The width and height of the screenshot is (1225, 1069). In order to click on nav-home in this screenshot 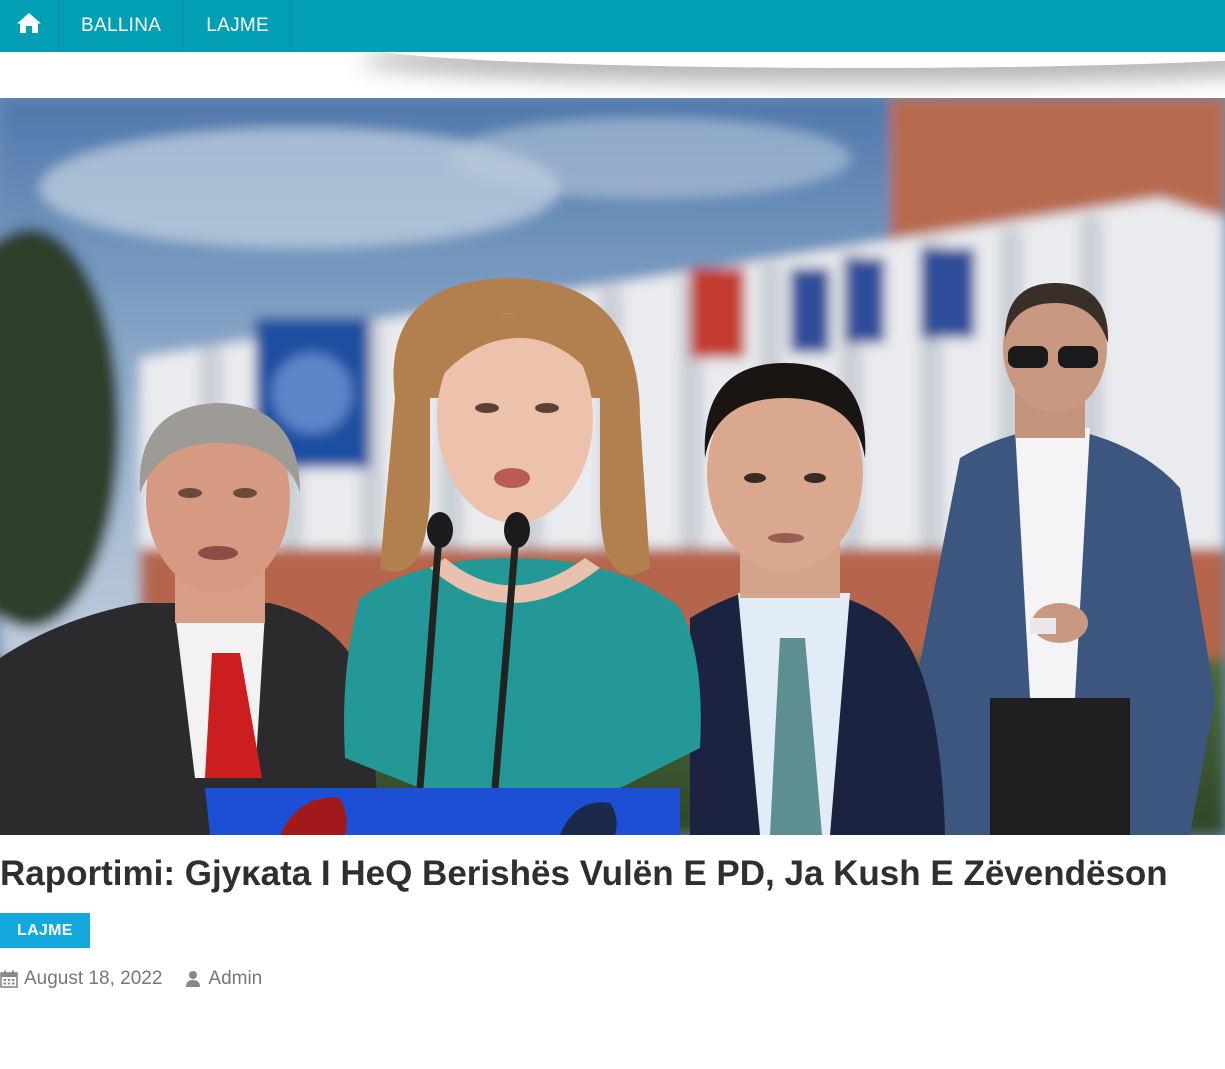, I will do `click(29, 26)`.